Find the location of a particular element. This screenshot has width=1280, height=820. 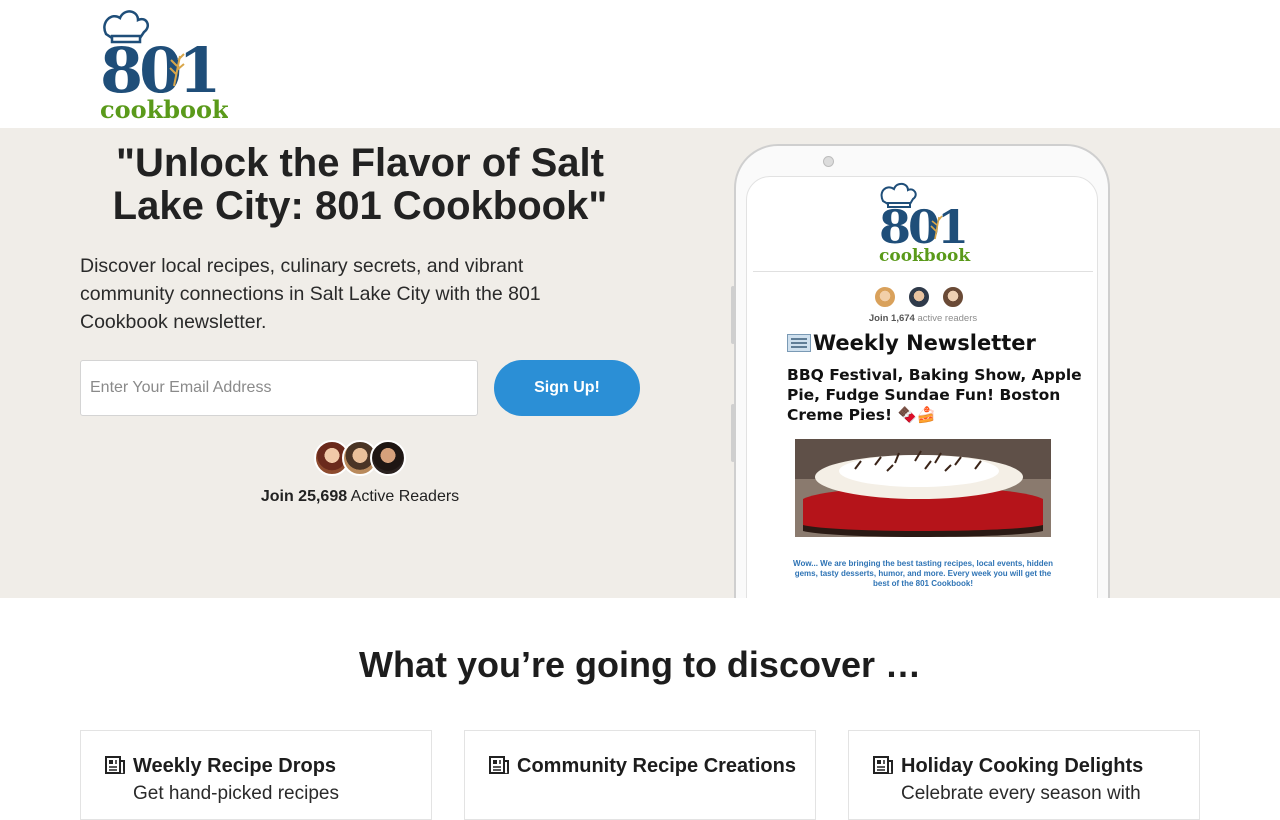

newsletter-title: Weekly Newsletter is located at coordinates (937, 343).